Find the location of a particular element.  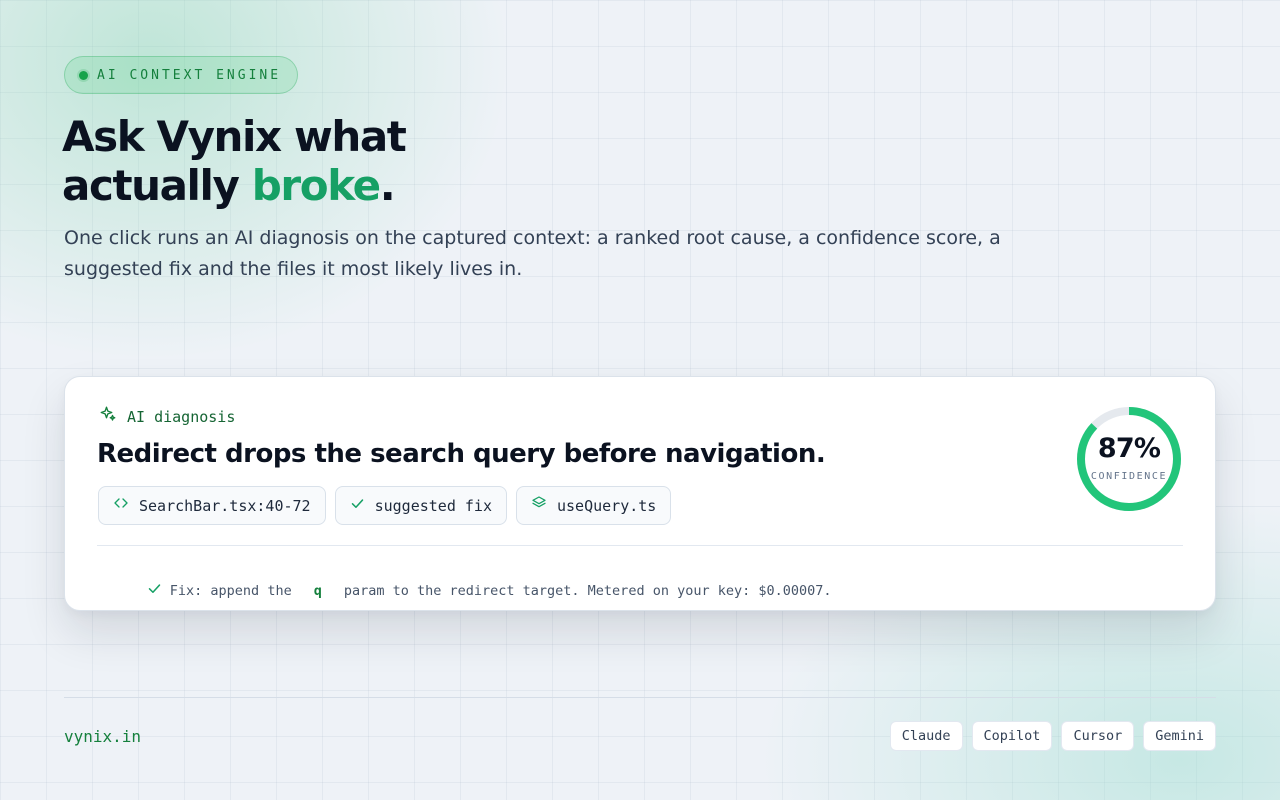

chip-suggested-fix: suggested fix is located at coordinates (420, 505).